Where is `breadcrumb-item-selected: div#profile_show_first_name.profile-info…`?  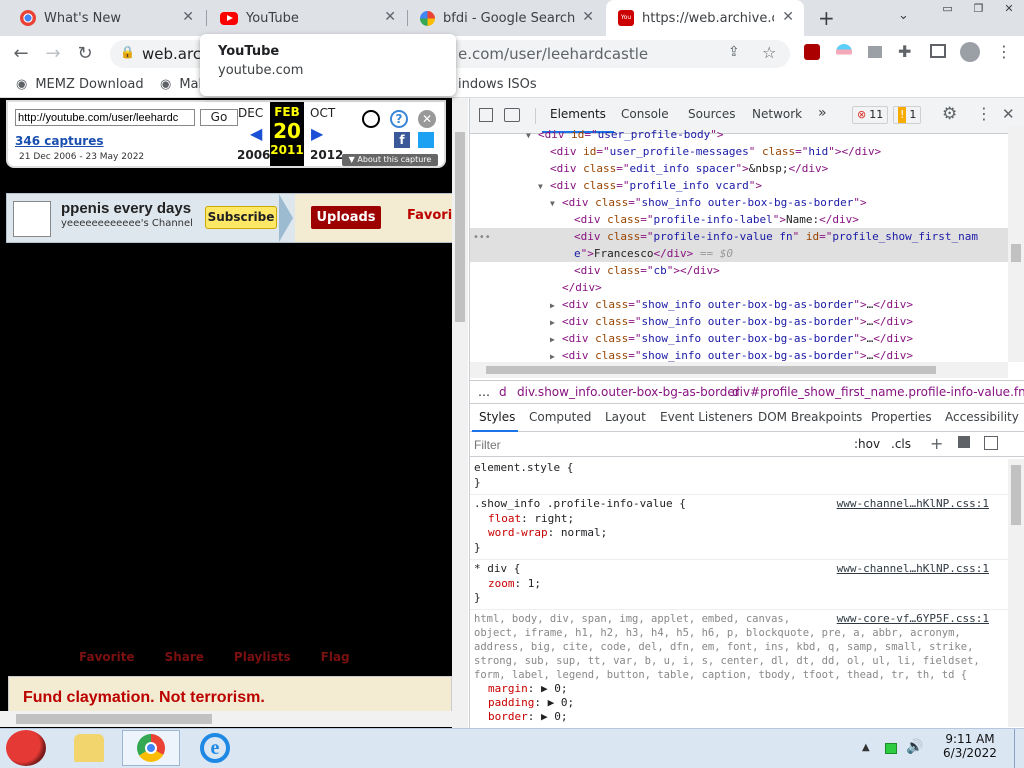
breadcrumb-item-selected: div#profile_show_first_name.profile-info… is located at coordinates (878, 392).